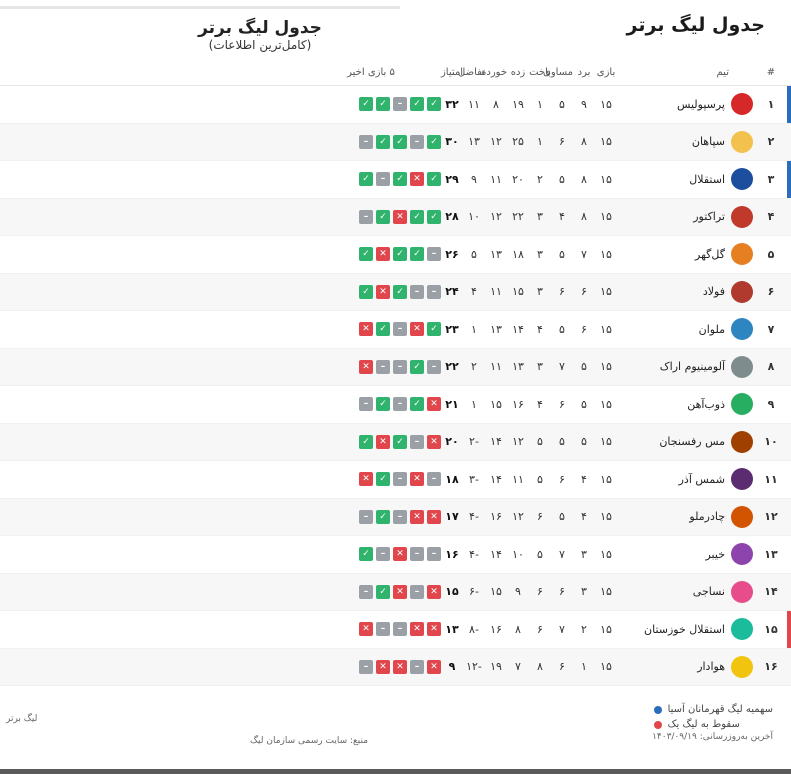  I want to click on team-cell: گل‌گهر, so click(687, 254).